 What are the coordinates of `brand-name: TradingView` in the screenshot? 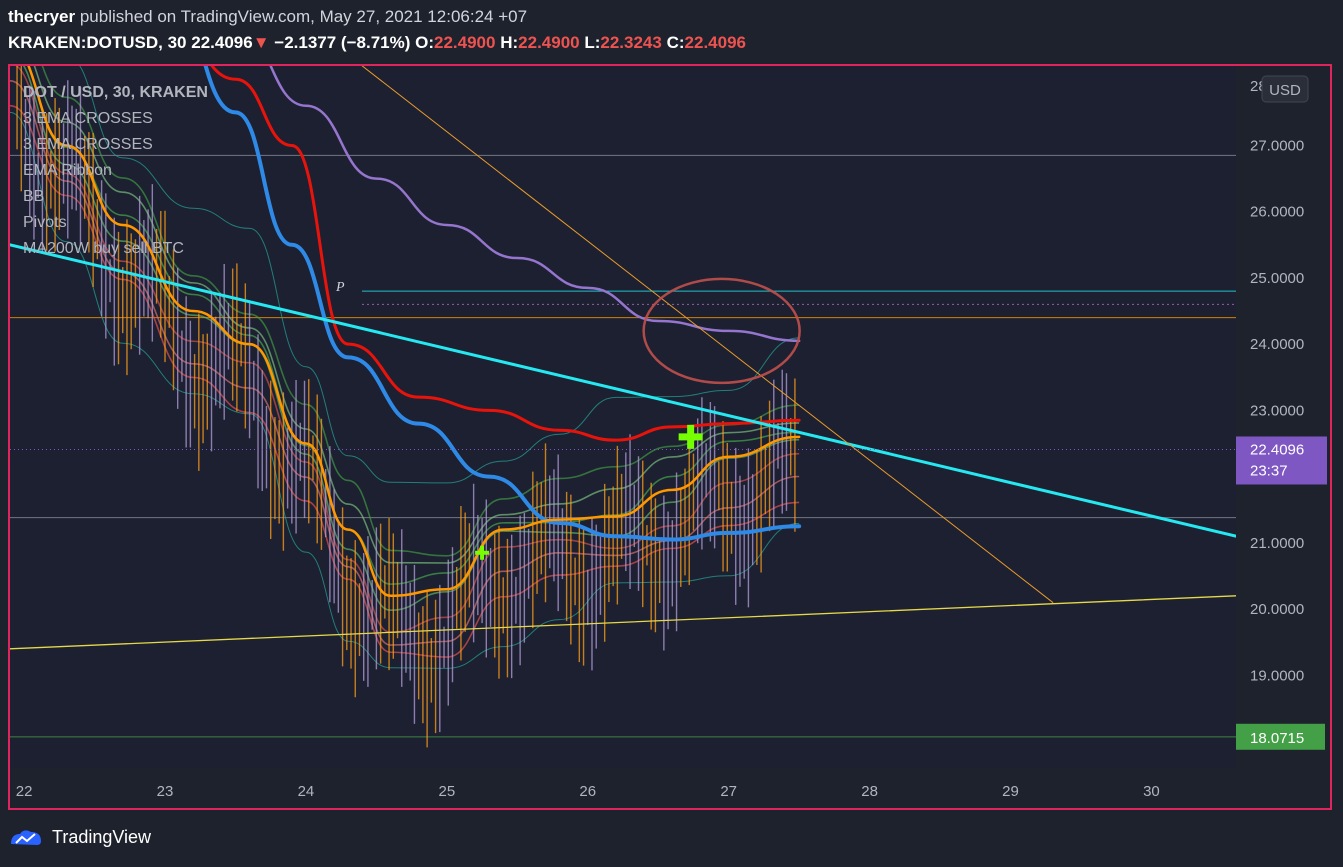 It's located at (102, 836).